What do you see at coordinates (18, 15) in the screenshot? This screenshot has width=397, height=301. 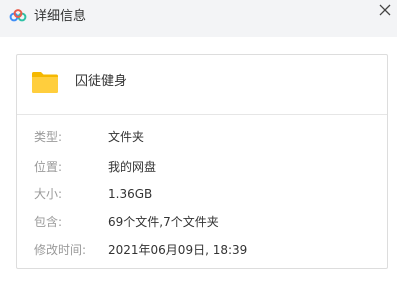 I see `baidu-netdisk-logo-icon` at bounding box center [18, 15].